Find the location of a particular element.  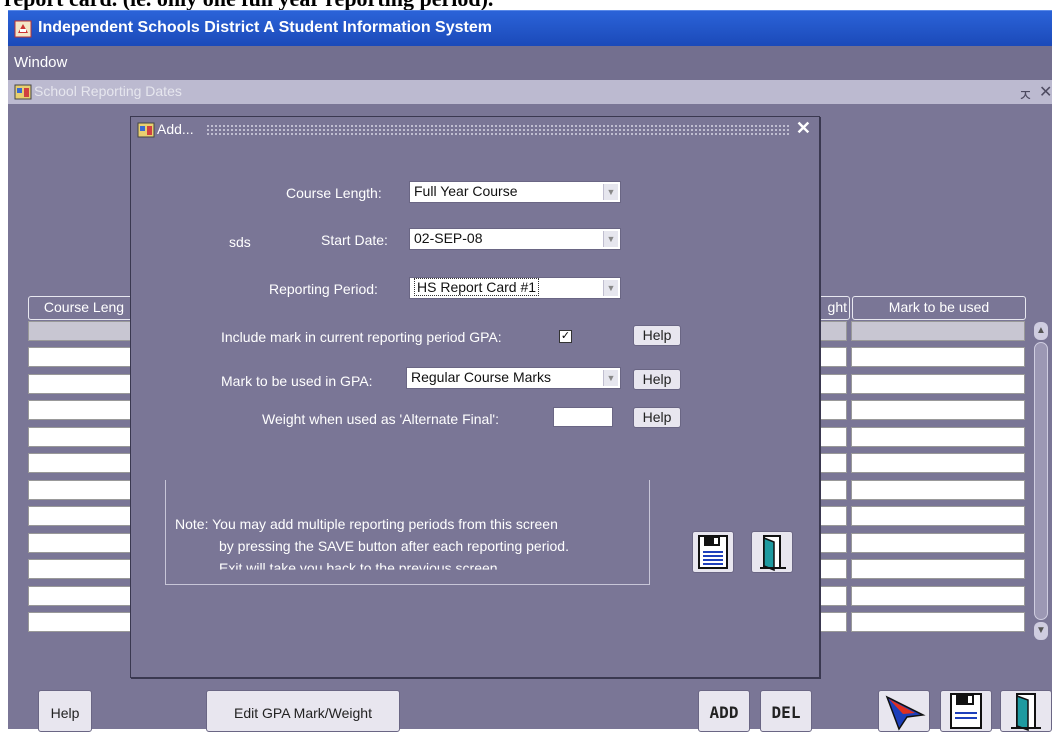

edit-gpa-button: Edit GPA Mark/Weight is located at coordinates (303, 711).